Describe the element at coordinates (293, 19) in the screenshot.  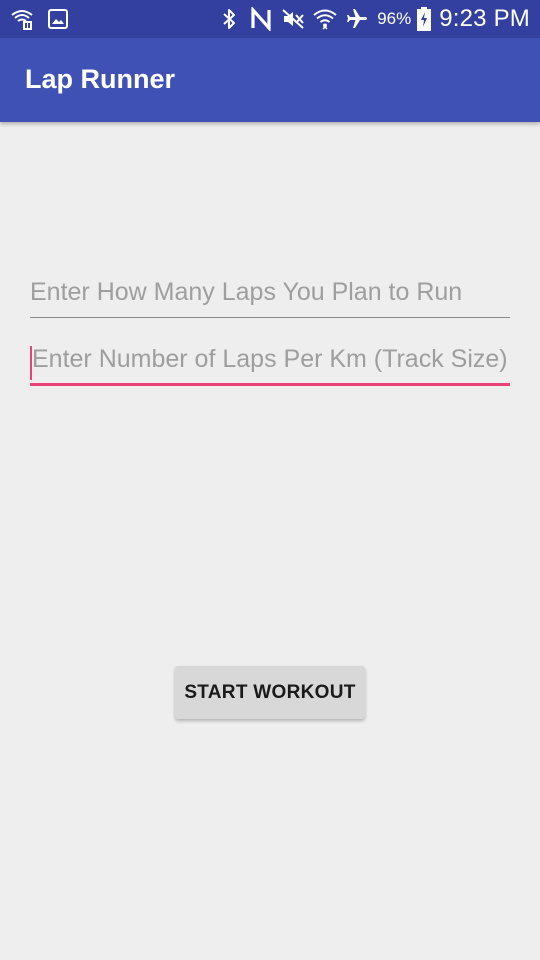
I see `mute-icon` at that location.